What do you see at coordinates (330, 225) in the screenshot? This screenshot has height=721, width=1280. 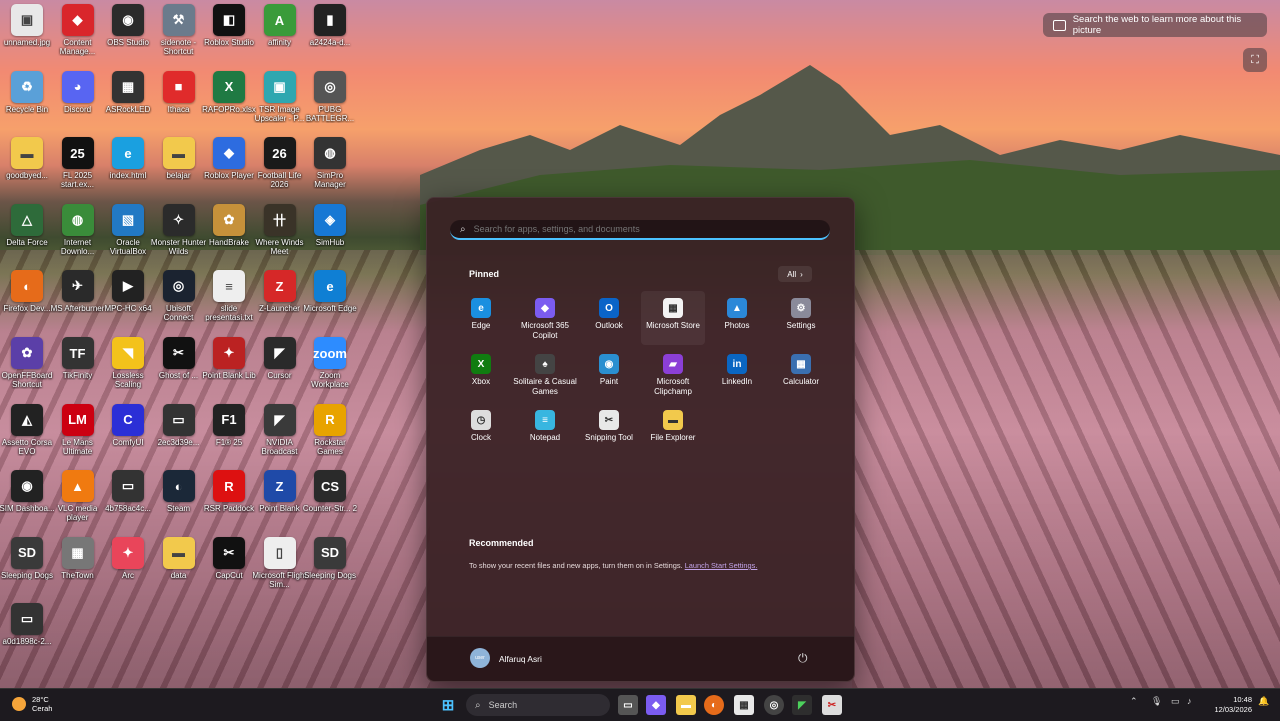 I see `desktop-icon: ◈ SimHub` at bounding box center [330, 225].